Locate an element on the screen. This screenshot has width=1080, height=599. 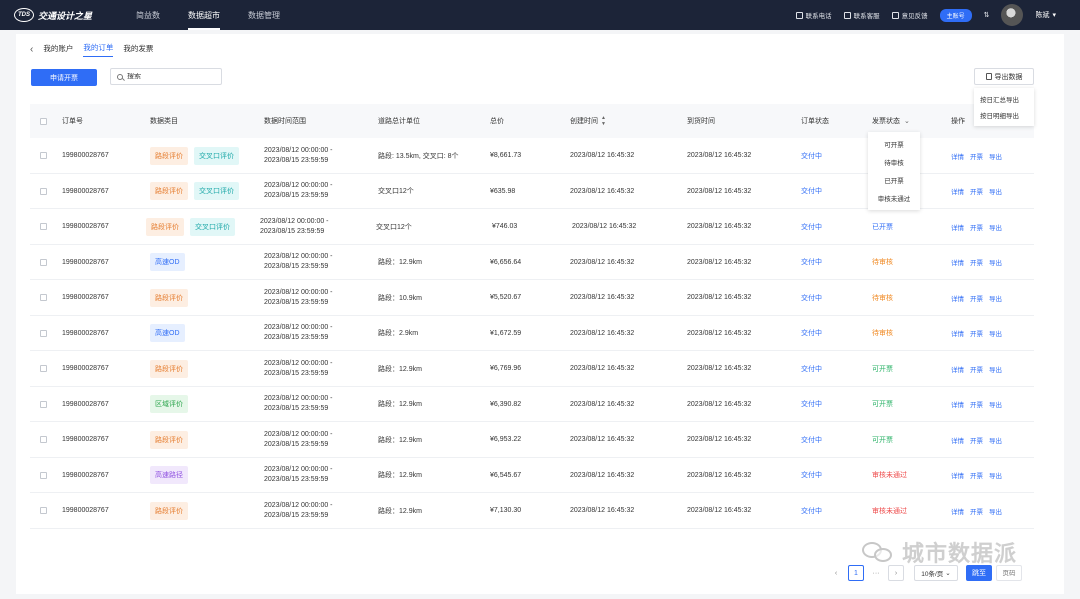
avatar is located at coordinates (1012, 15).